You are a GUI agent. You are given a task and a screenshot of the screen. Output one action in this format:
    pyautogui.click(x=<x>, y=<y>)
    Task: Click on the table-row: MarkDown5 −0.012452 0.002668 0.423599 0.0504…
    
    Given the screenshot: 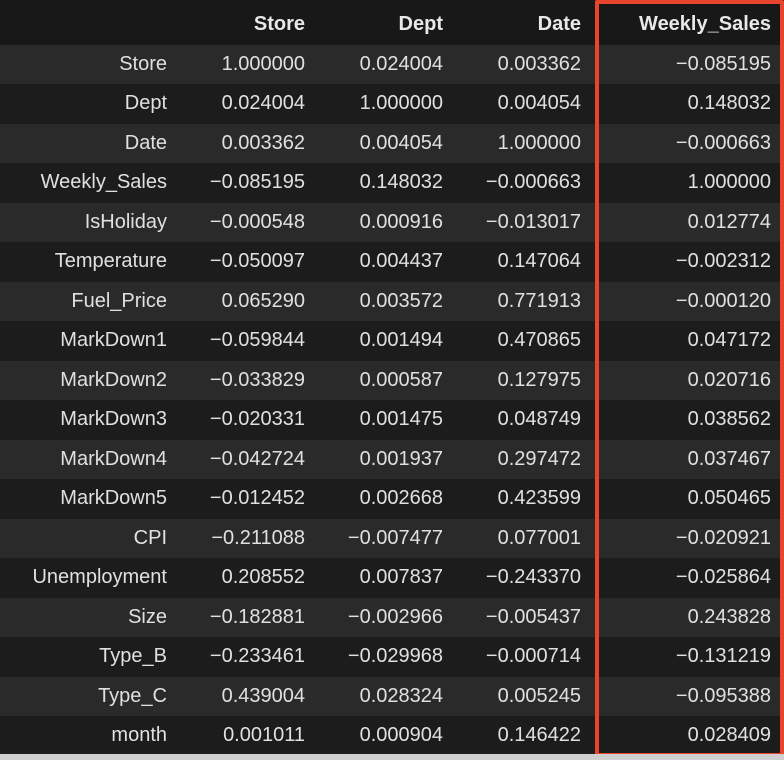 What is the action you would take?
    pyautogui.click(x=392, y=499)
    